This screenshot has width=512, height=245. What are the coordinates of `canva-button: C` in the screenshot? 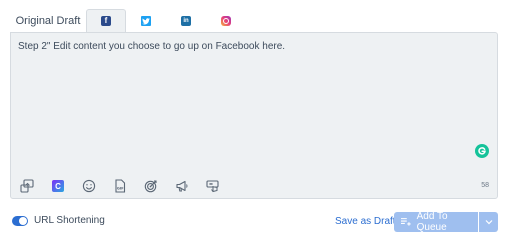 It's located at (58, 186).